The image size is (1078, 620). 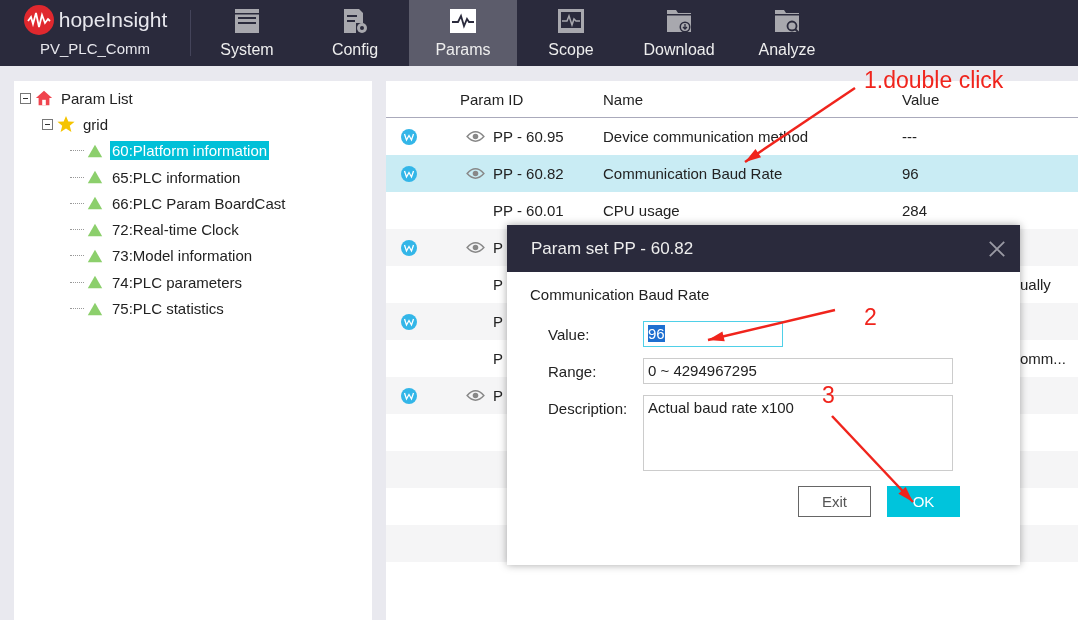 What do you see at coordinates (492, 99) in the screenshot?
I see `column-header: Param ID` at bounding box center [492, 99].